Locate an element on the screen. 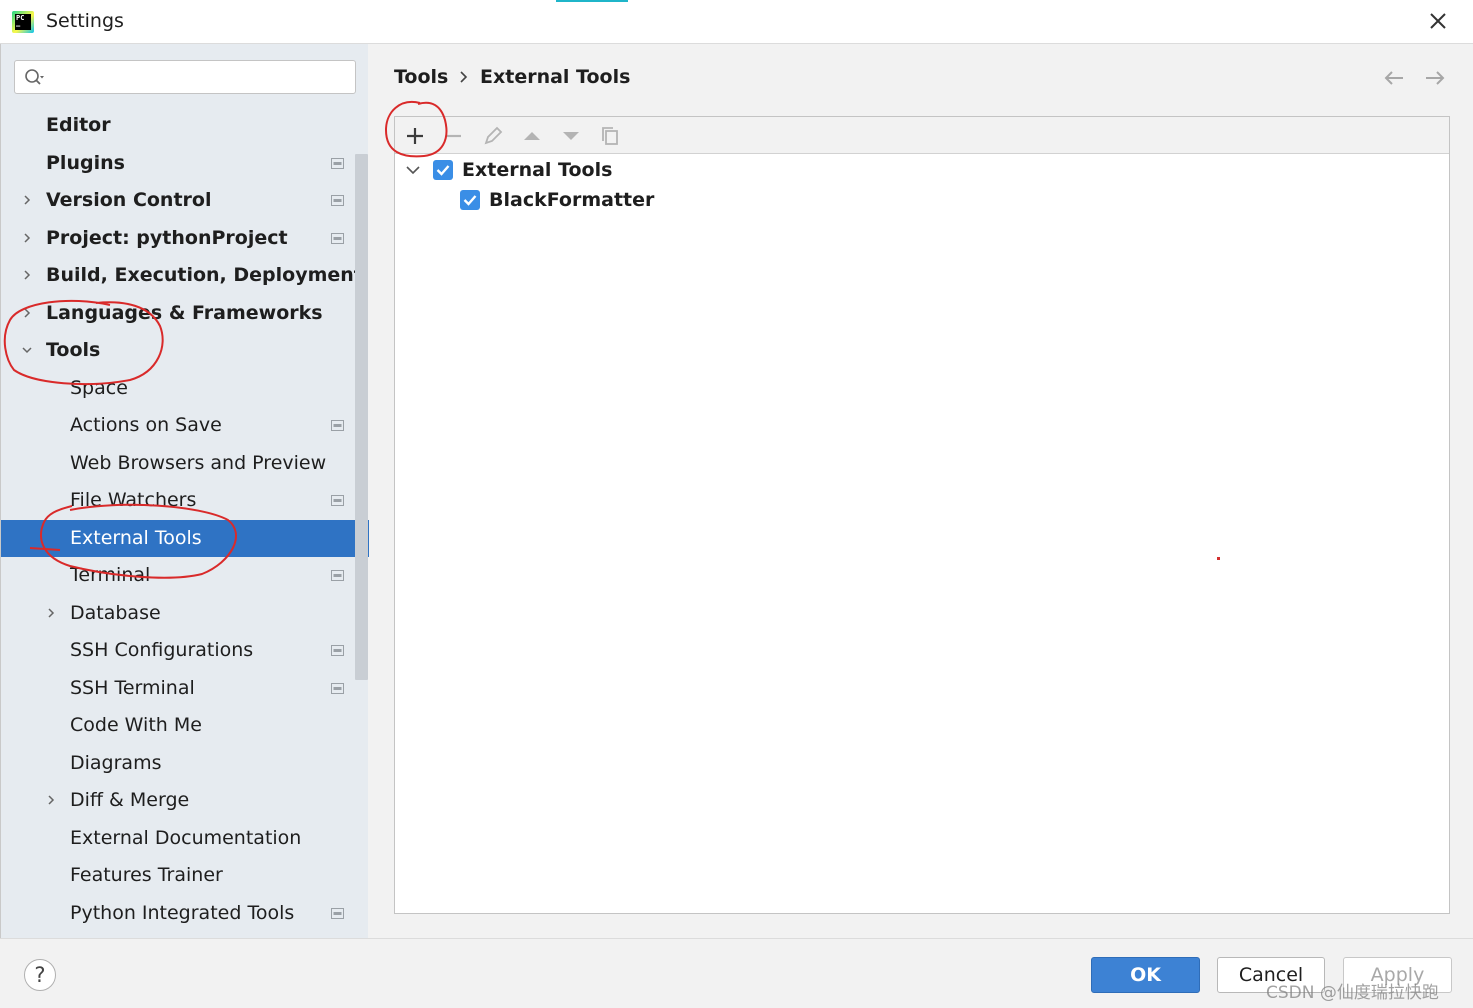  remove-icon is located at coordinates (454, 136).